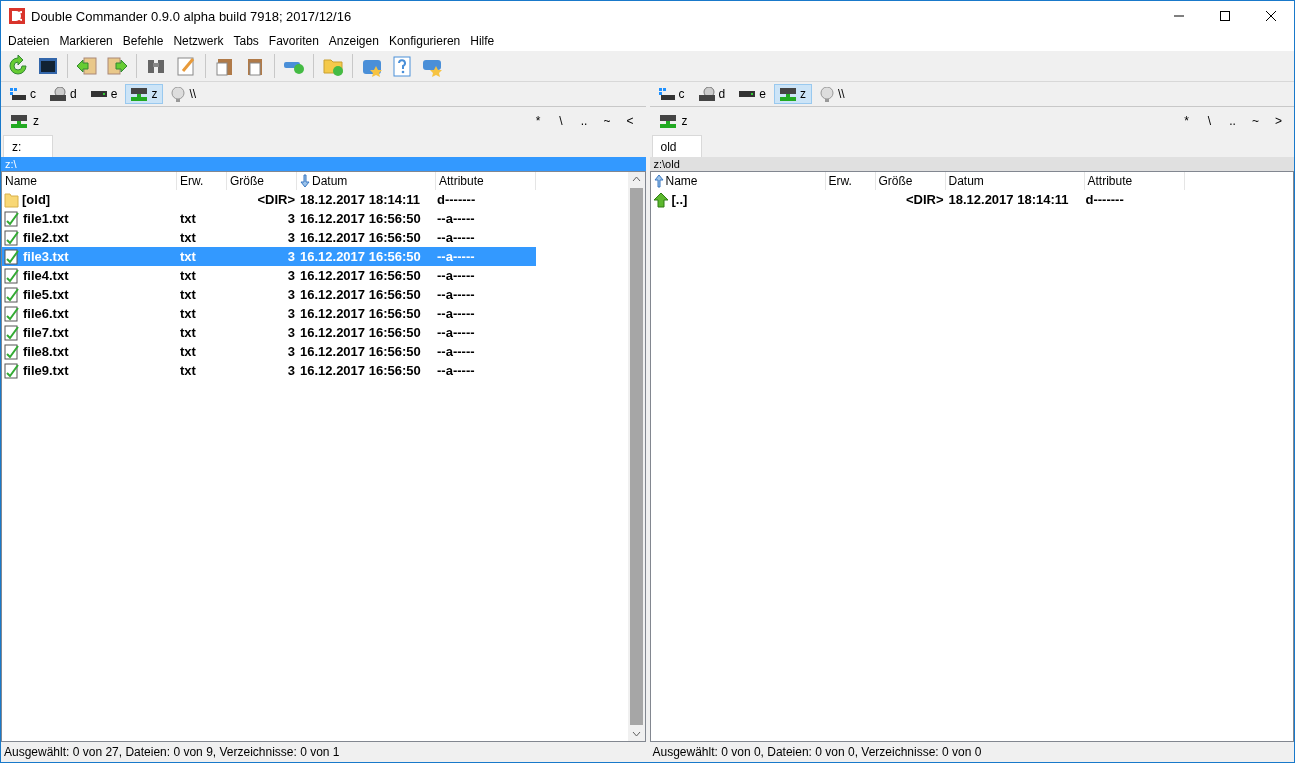 The image size is (1295, 763). I want to click on network-icon, so click(826, 94).